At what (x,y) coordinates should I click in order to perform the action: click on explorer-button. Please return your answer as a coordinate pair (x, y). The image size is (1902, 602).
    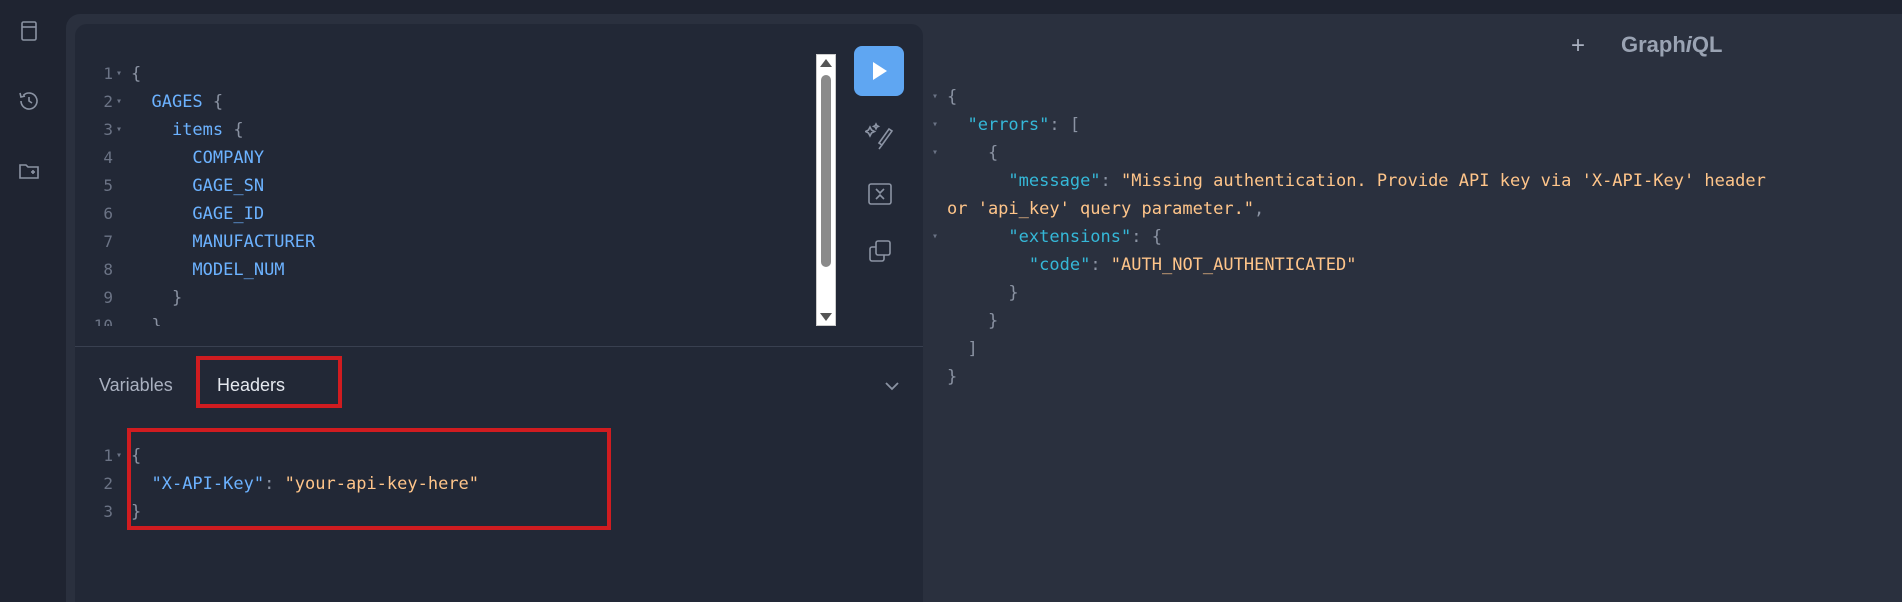
    Looking at the image, I should click on (29, 171).